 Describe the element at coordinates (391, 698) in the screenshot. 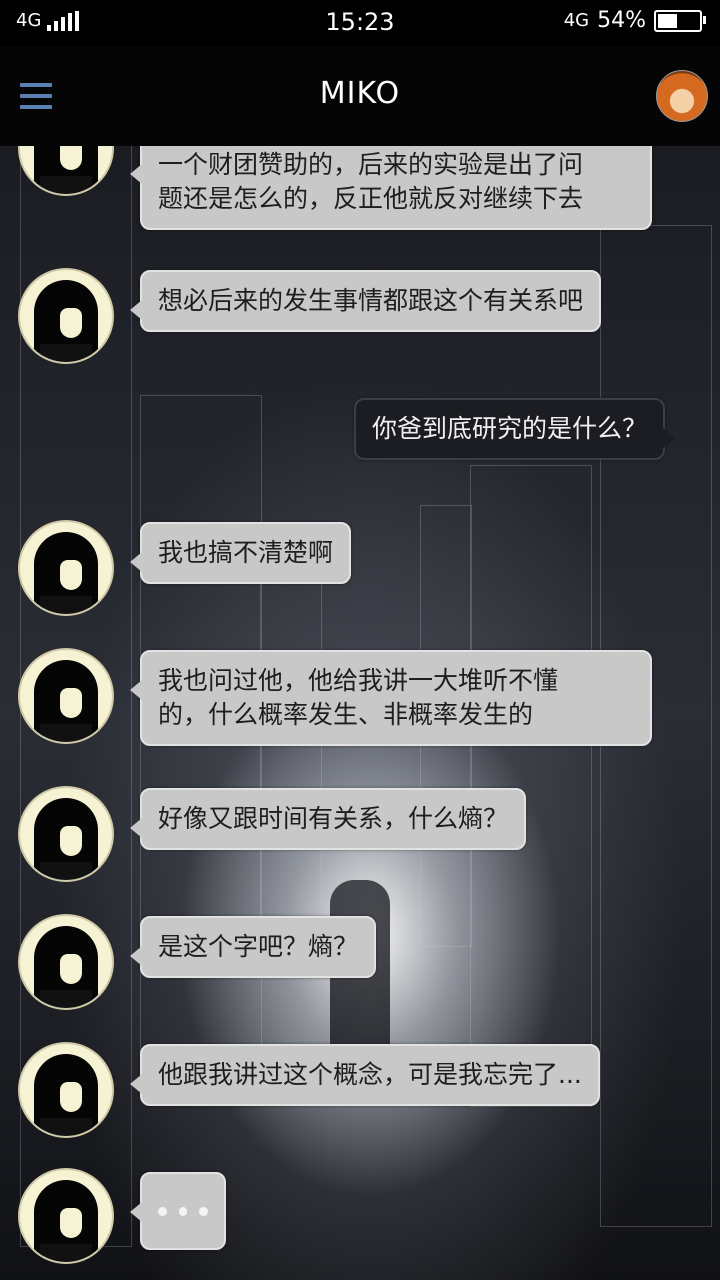

I see `message-bubble-4: 我也问过他，他给我讲一大堆听不懂 的，什么概率发生、非概率发生的` at that location.